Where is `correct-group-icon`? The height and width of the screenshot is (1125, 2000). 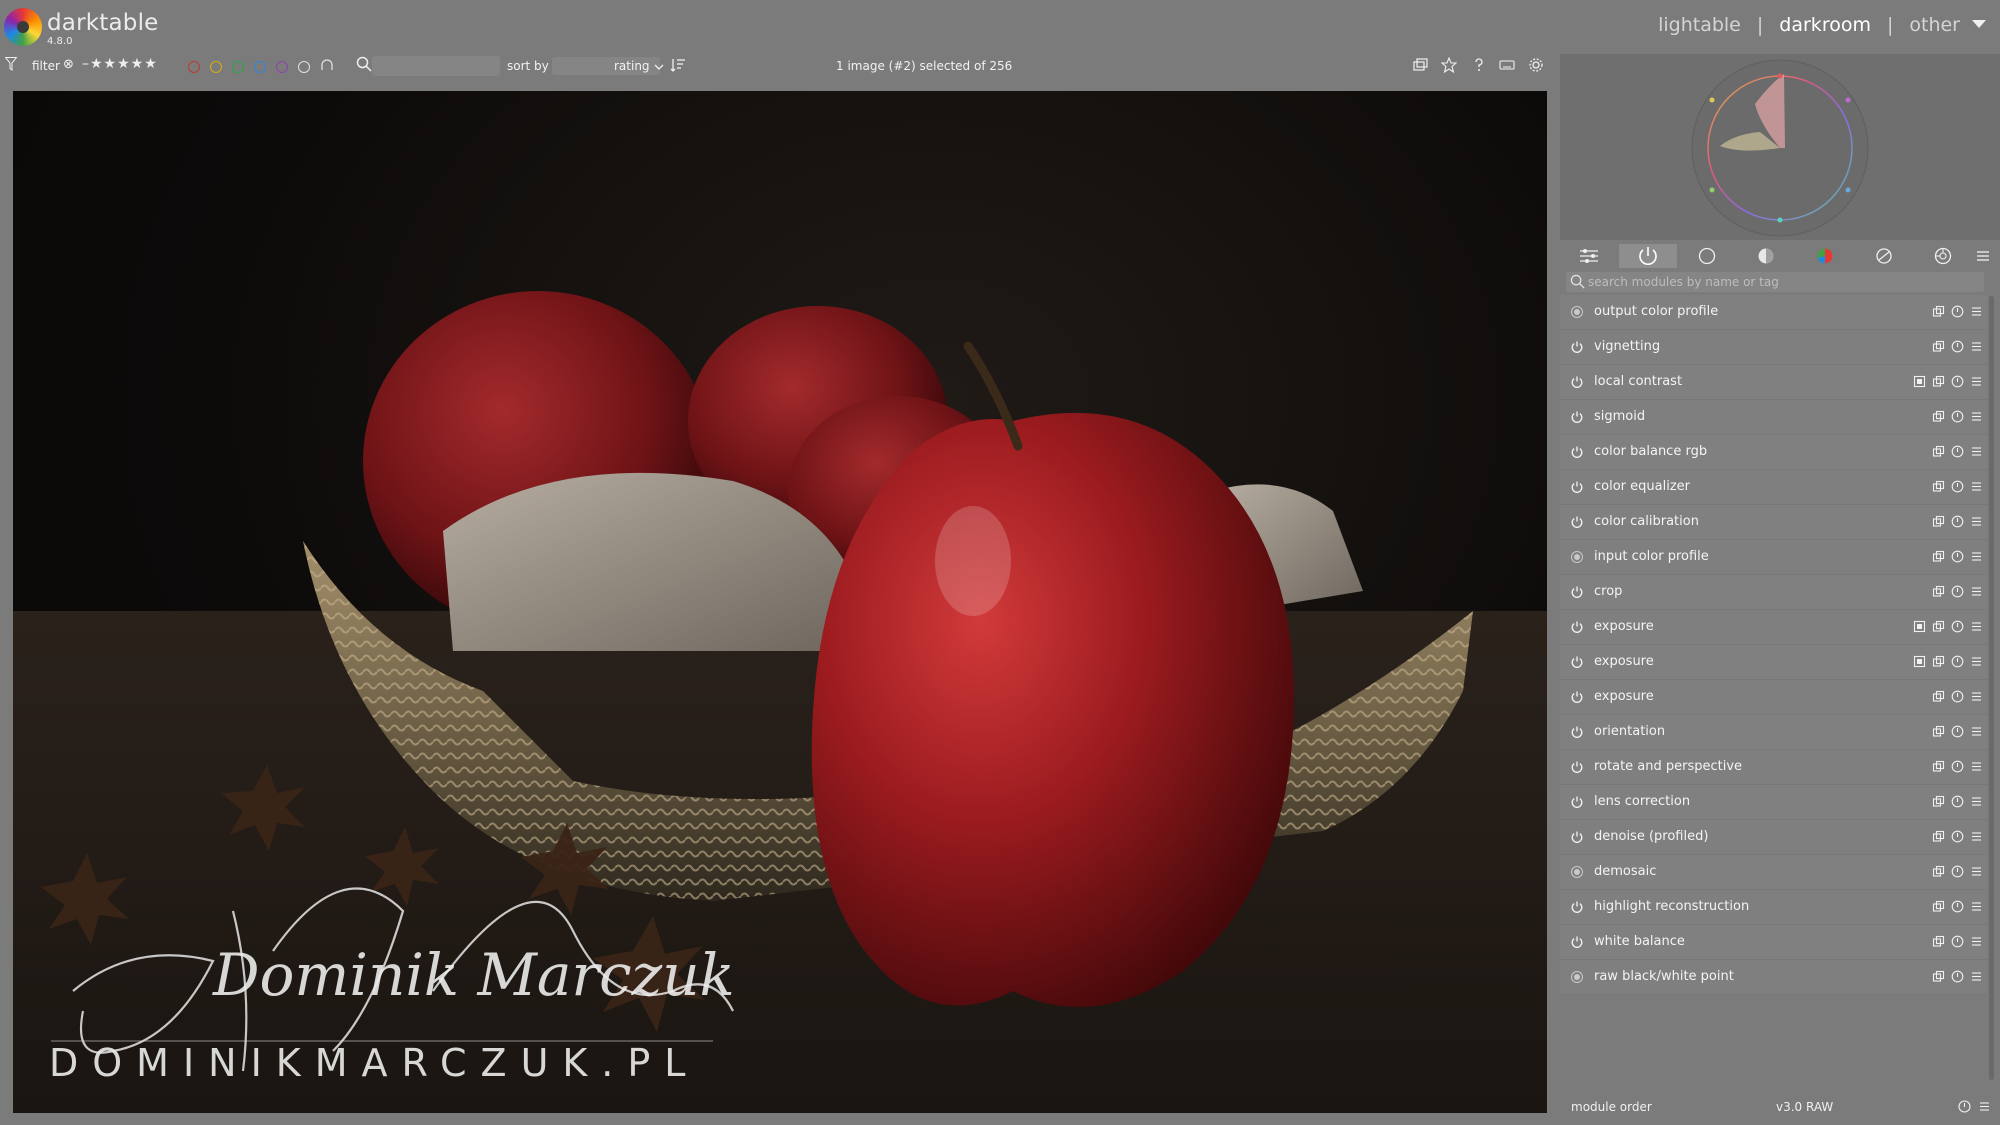 correct-group-icon is located at coordinates (1884, 256).